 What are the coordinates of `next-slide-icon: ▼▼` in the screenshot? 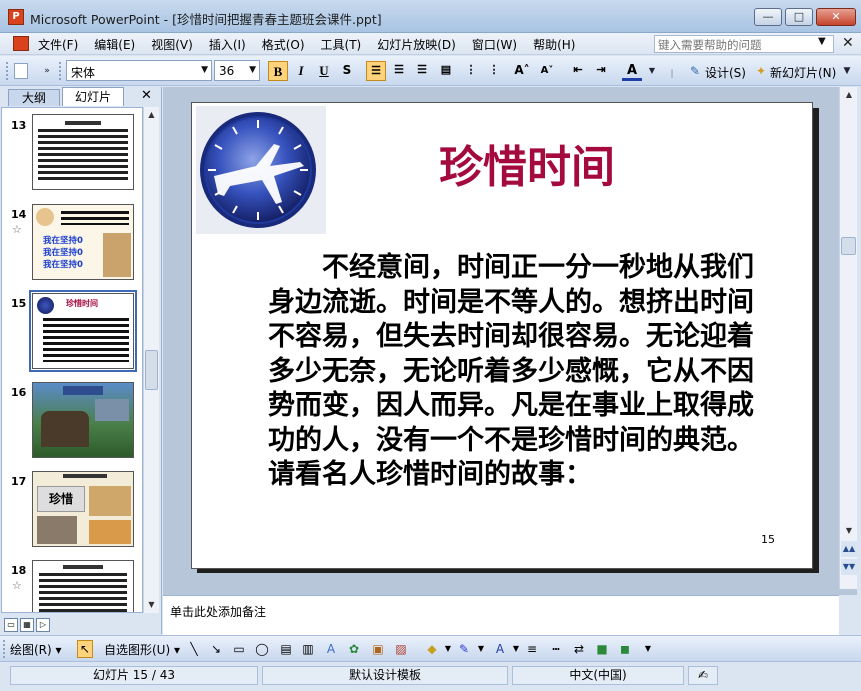 It's located at (849, 567).